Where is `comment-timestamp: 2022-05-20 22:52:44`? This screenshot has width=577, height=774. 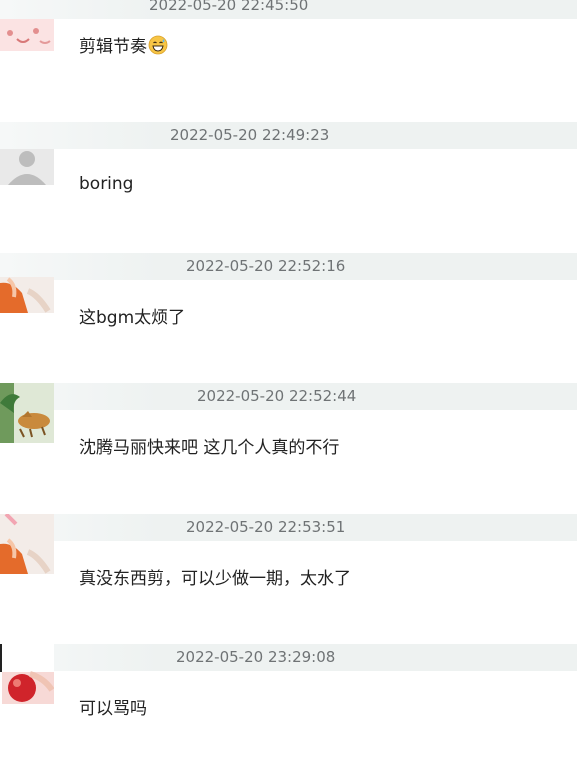
comment-timestamp: 2022-05-20 22:52:44 is located at coordinates (277, 396).